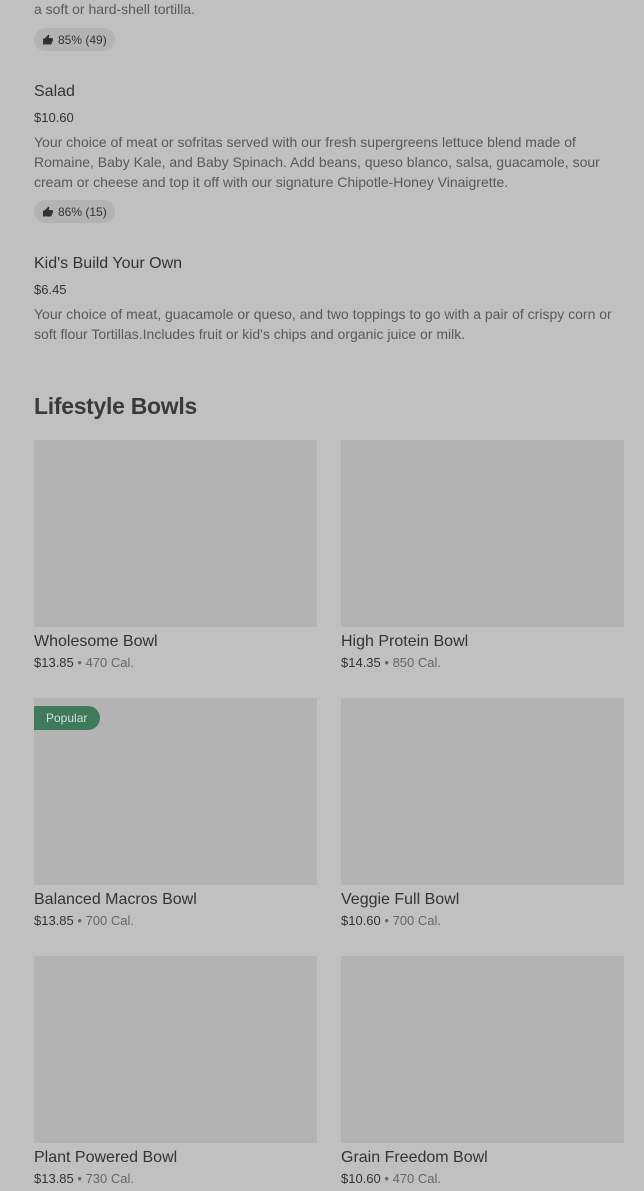  I want to click on bowl-calories: 730 Cal., so click(109, 1178).